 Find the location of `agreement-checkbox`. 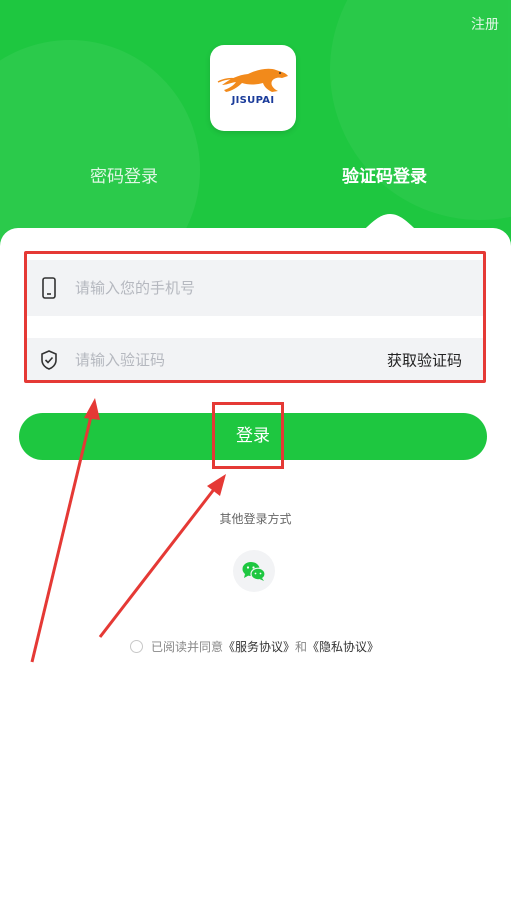

agreement-checkbox is located at coordinates (136, 646).